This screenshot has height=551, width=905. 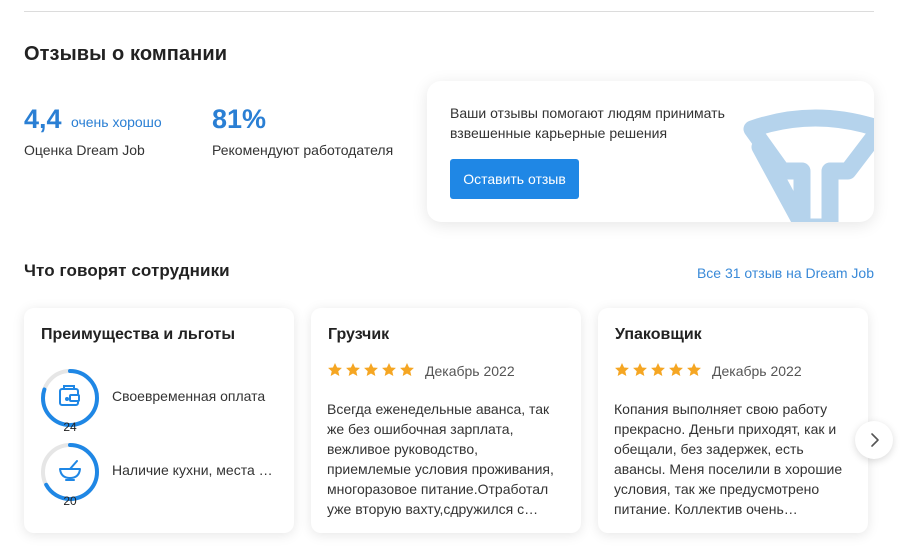 What do you see at coordinates (138, 334) in the screenshot?
I see `benefits-title: Преимущества и льготы` at bounding box center [138, 334].